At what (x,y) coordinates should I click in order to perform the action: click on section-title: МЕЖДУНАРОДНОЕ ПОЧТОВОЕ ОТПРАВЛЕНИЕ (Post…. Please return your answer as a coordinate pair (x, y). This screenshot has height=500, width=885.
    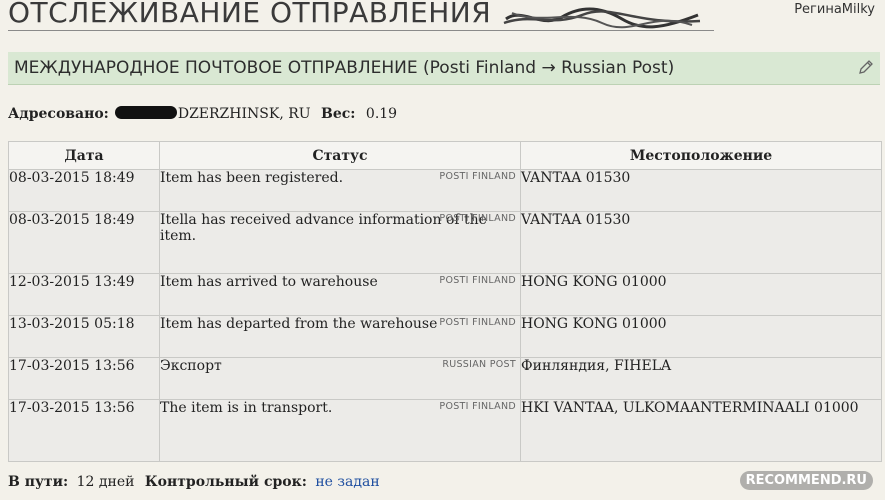
    Looking at the image, I should click on (344, 68).